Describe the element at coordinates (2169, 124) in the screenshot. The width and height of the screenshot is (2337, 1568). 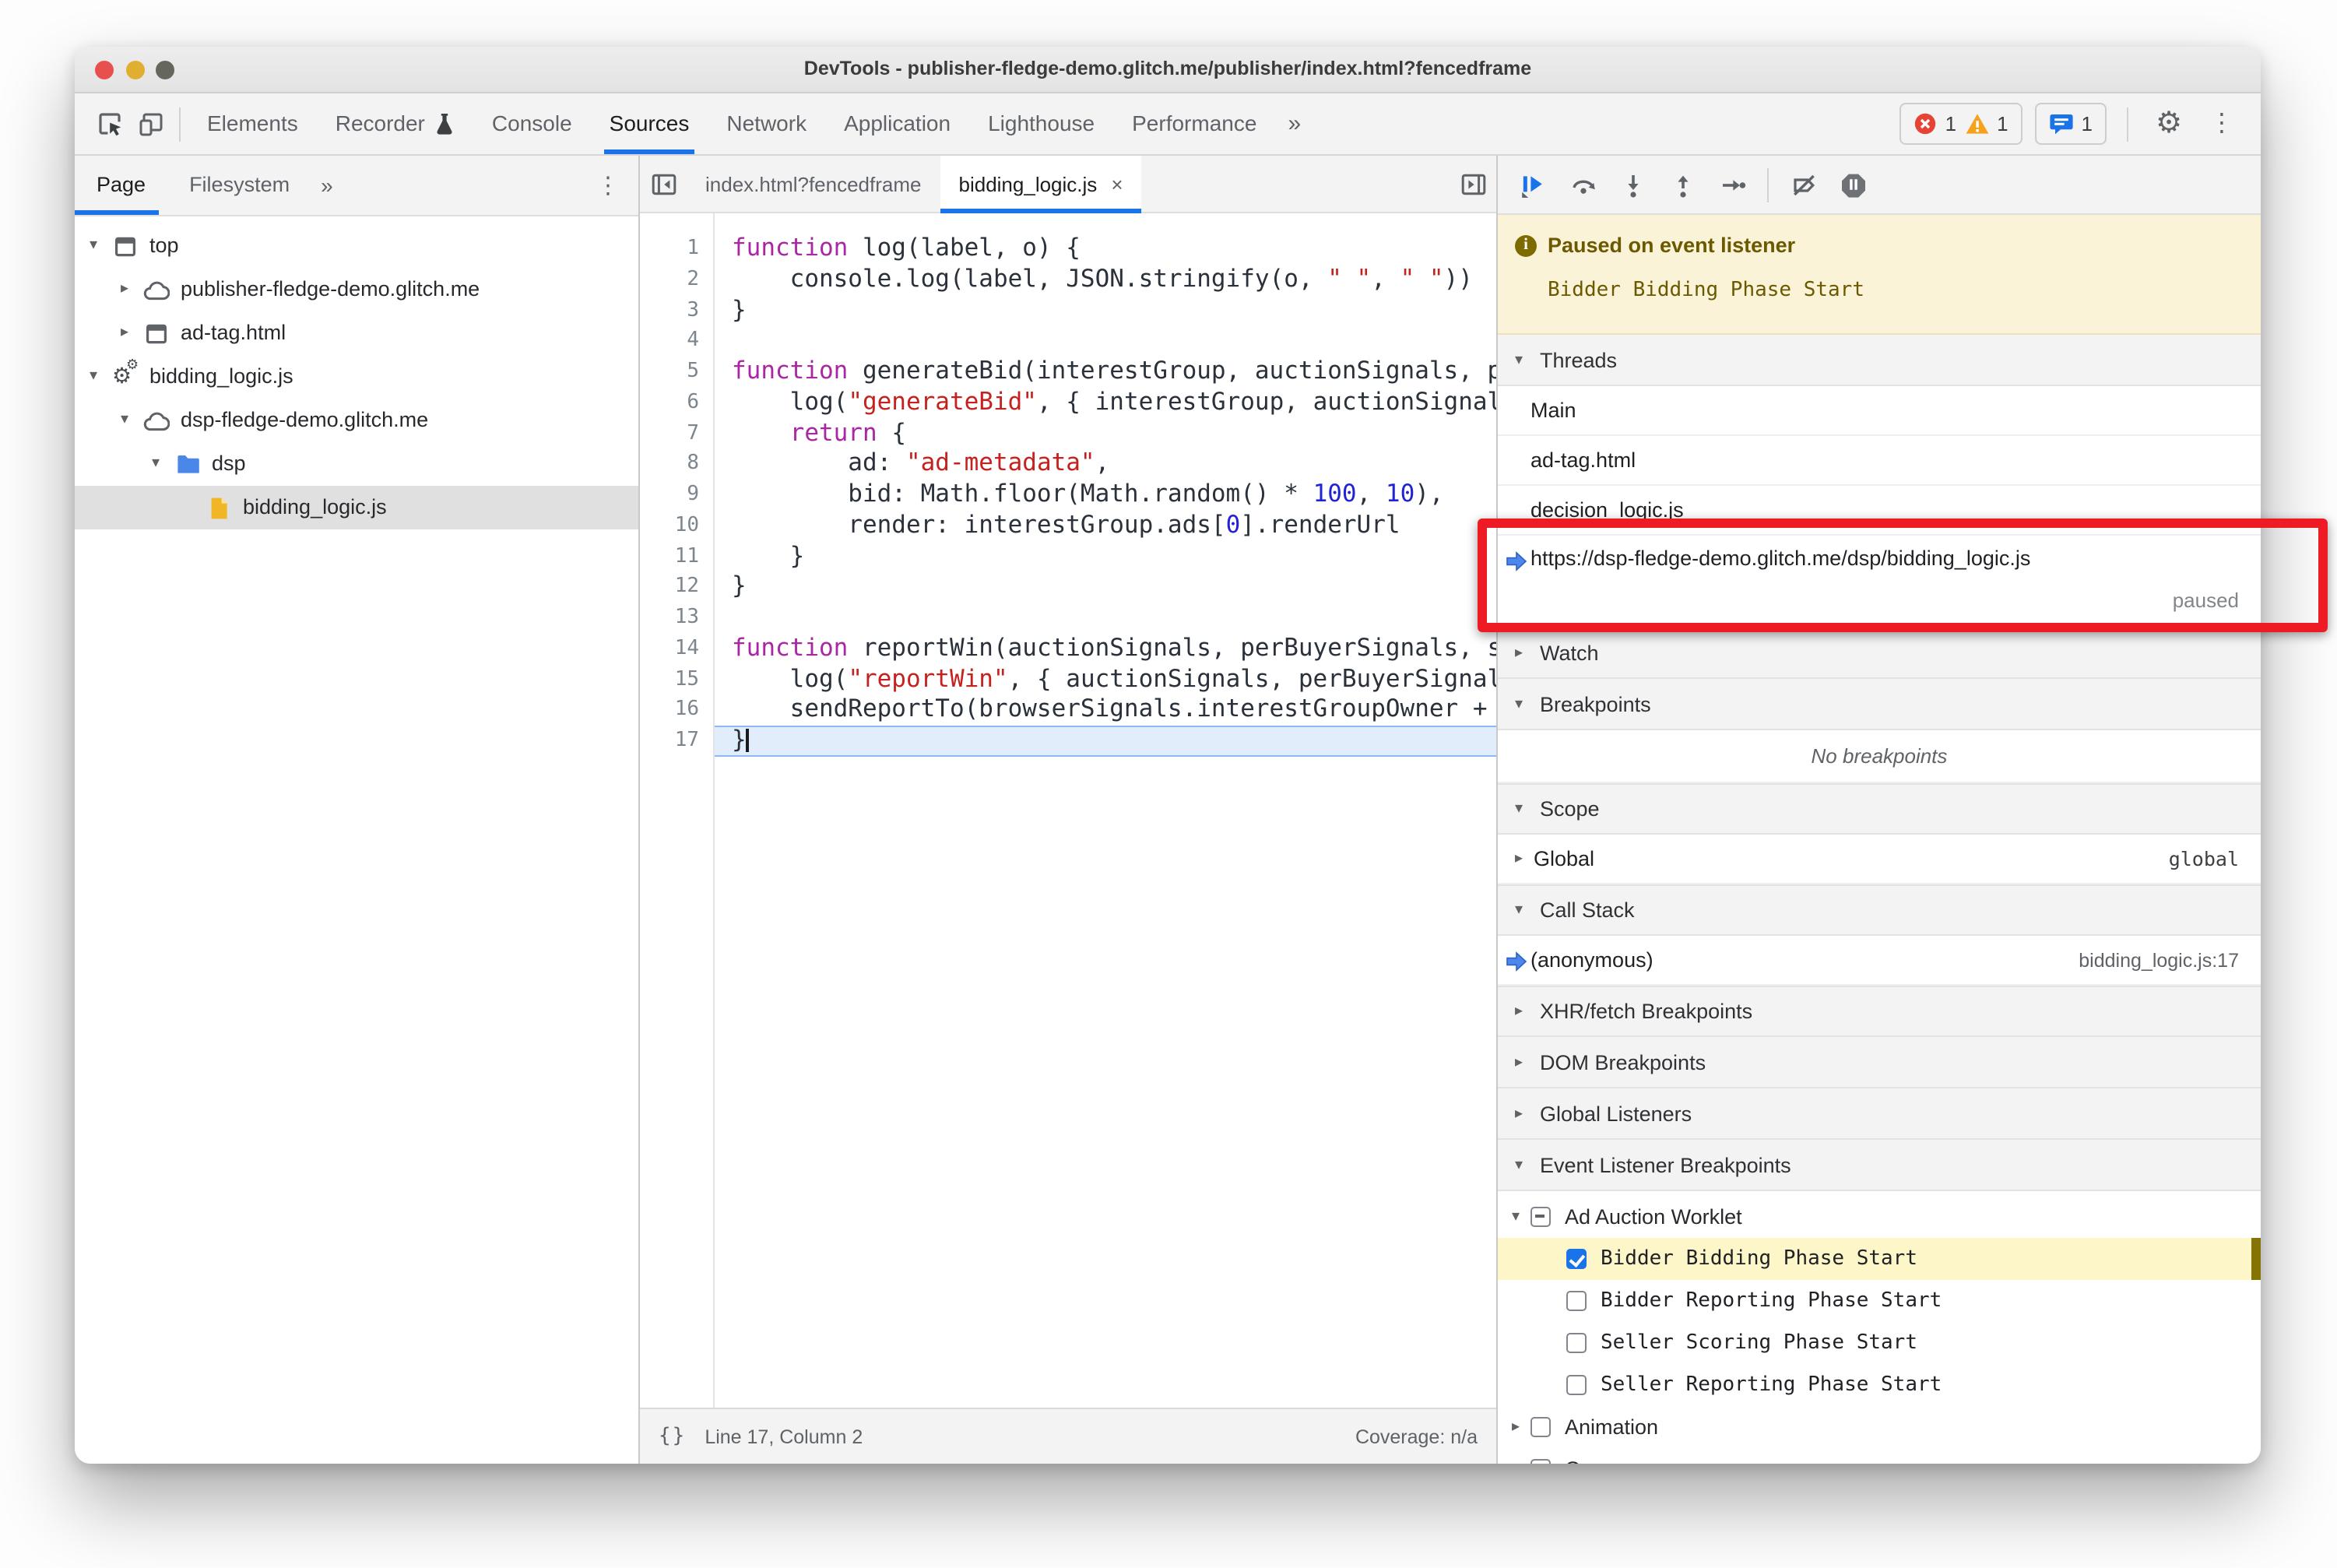
I see `settings-gear-icon: ⚙` at that location.